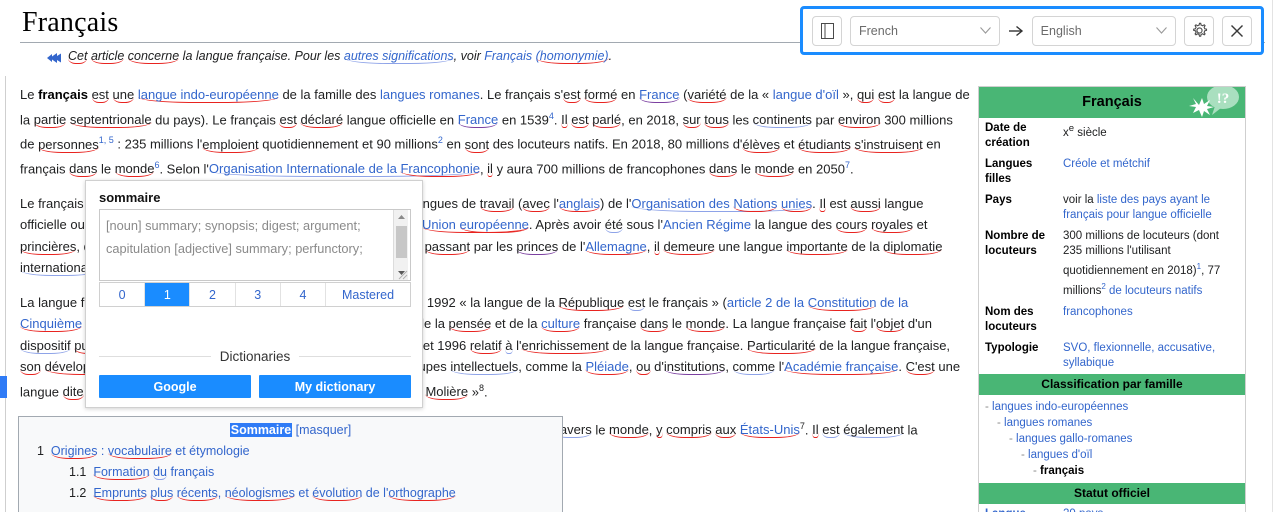 Image resolution: width=1280 pixels, height=512 pixels. I want to click on disambiguation-icon, so click(54, 58).